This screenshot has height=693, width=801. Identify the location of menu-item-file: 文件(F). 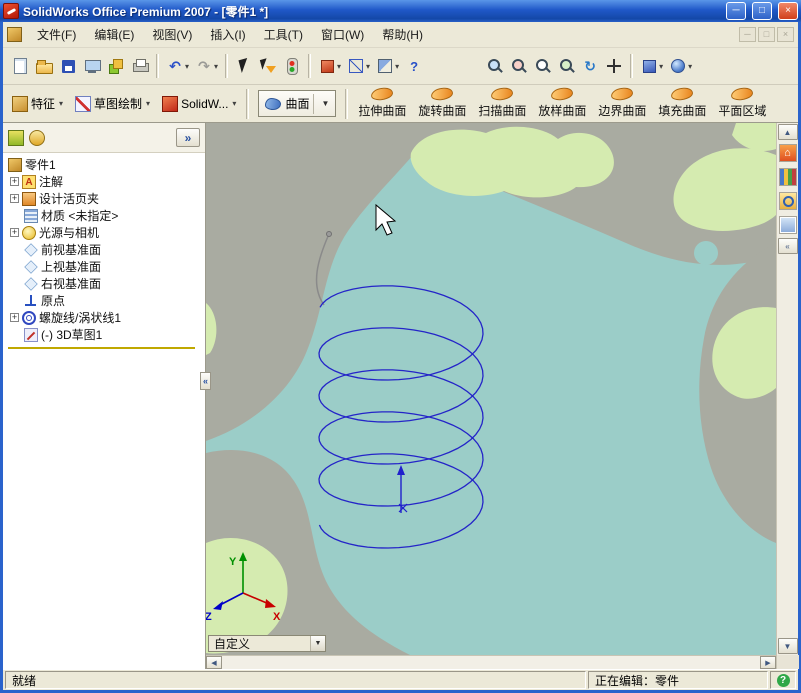
(56, 34).